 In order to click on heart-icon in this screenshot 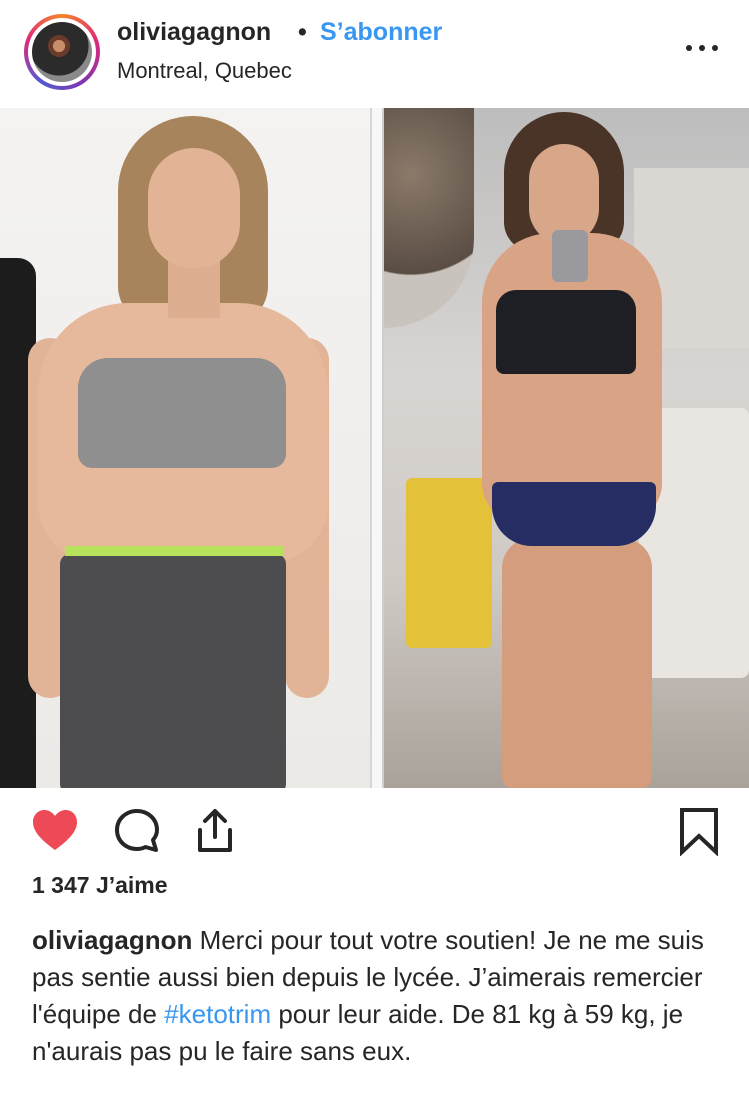, I will do `click(55, 831)`.